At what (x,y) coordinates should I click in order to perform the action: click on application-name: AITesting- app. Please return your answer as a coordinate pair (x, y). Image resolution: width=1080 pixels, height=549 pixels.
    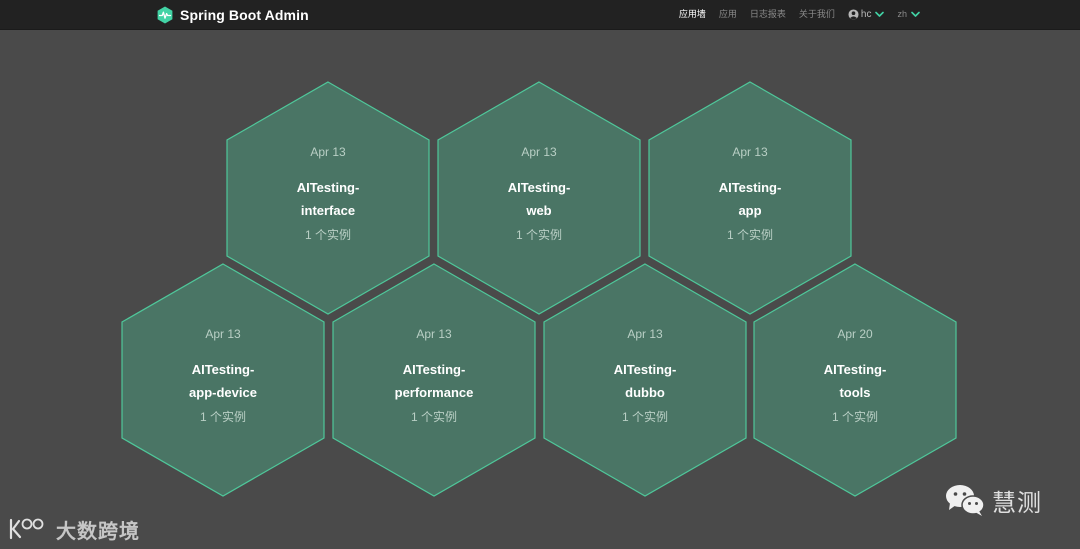
    Looking at the image, I should click on (750, 199).